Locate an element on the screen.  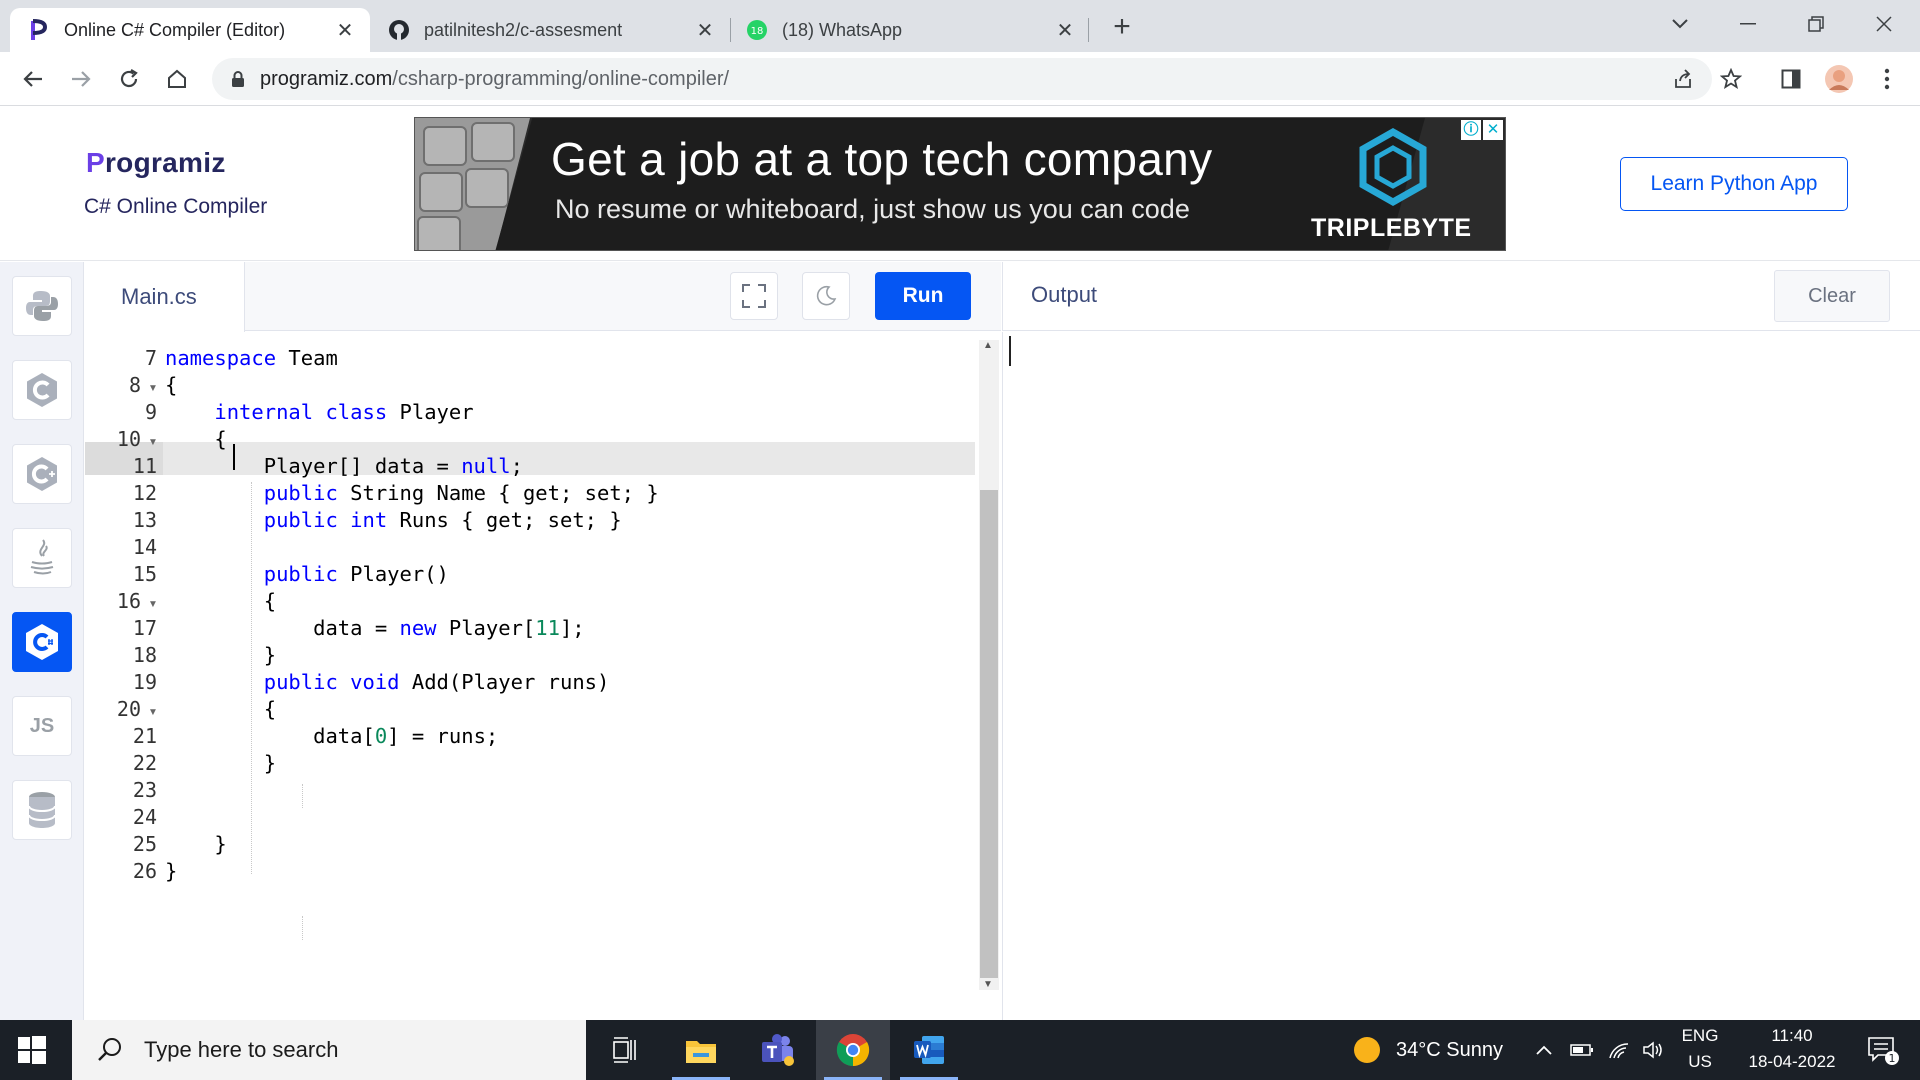
tab-whatsapp: 18 (18) WhatsApp ✕ is located at coordinates (909, 30).